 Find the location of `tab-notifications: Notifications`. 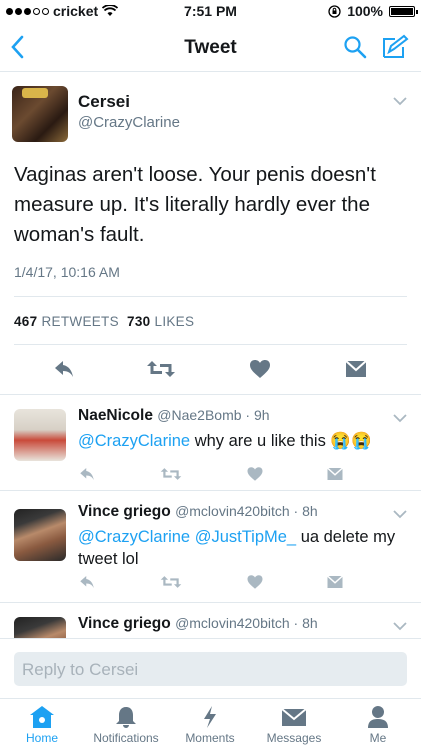

tab-notifications: Notifications is located at coordinates (126, 724).